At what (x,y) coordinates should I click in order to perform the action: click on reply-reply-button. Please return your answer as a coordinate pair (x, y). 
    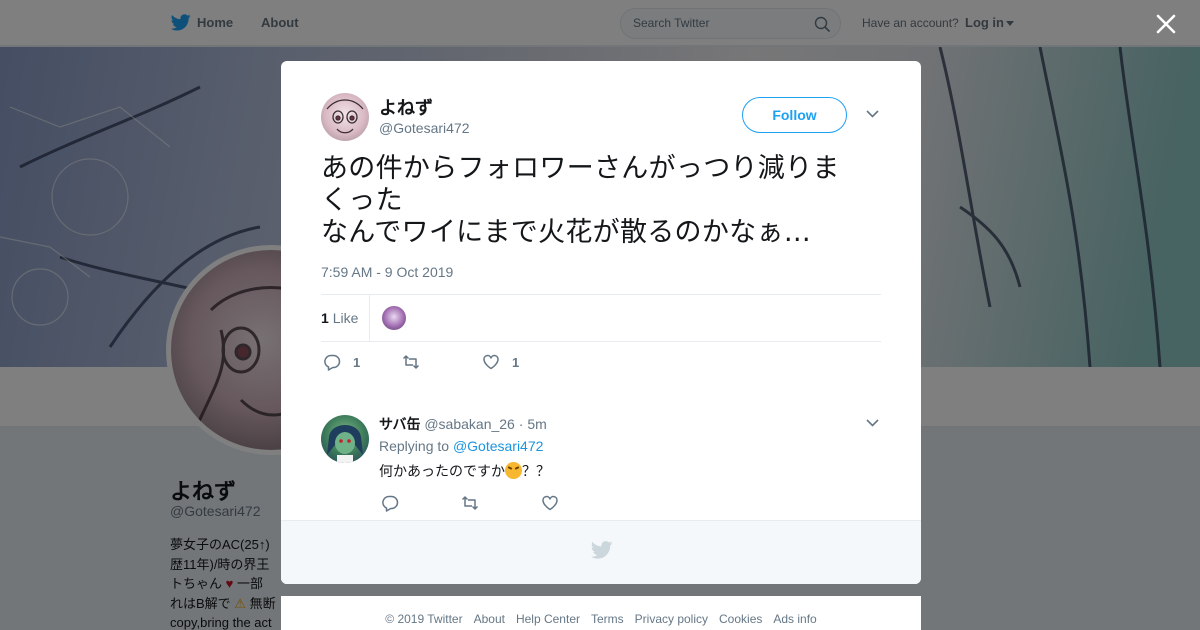
    Looking at the image, I should click on (390, 503).